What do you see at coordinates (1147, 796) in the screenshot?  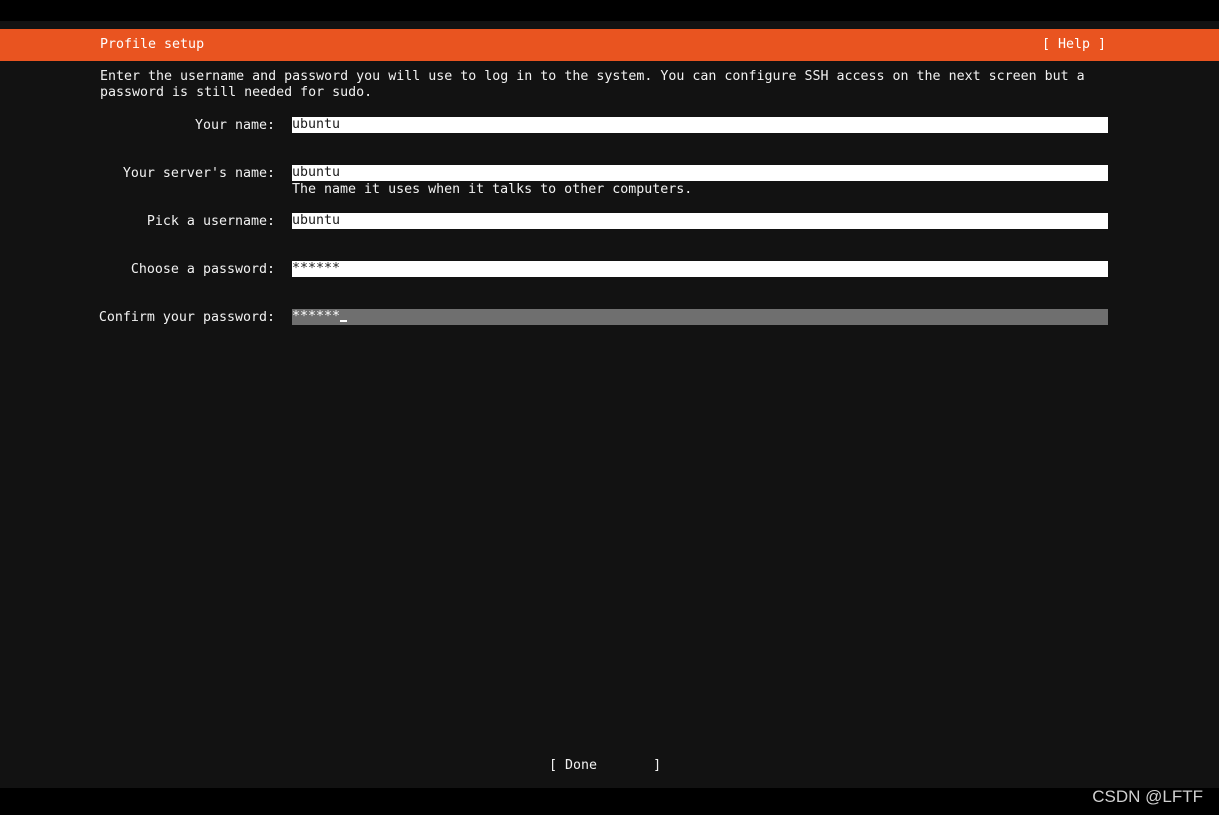 I see `watermark: CSDN @LFTF` at bounding box center [1147, 796].